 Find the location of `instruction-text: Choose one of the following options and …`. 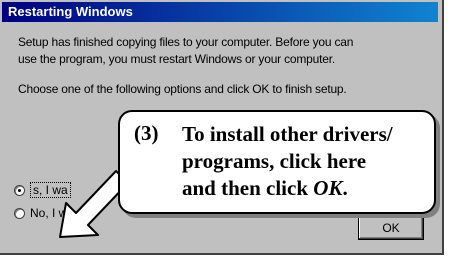

instruction-text: Choose one of the following options and … is located at coordinates (182, 89).